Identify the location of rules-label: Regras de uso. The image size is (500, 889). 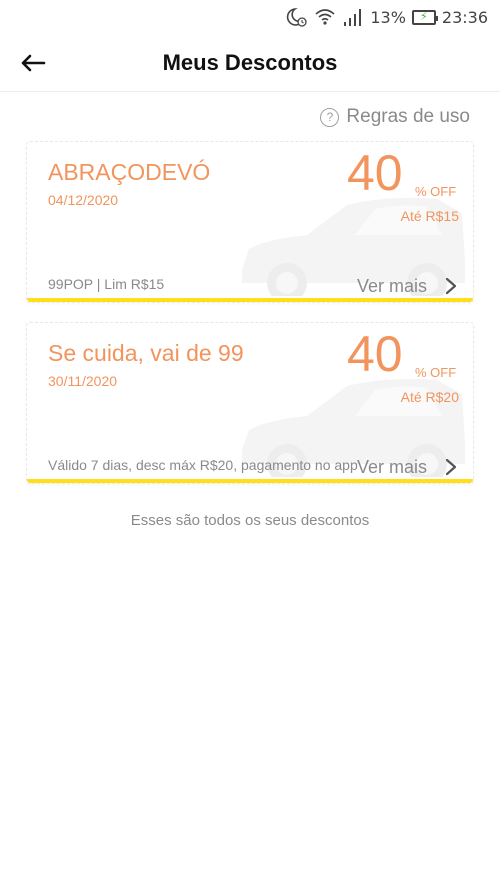
(408, 116).